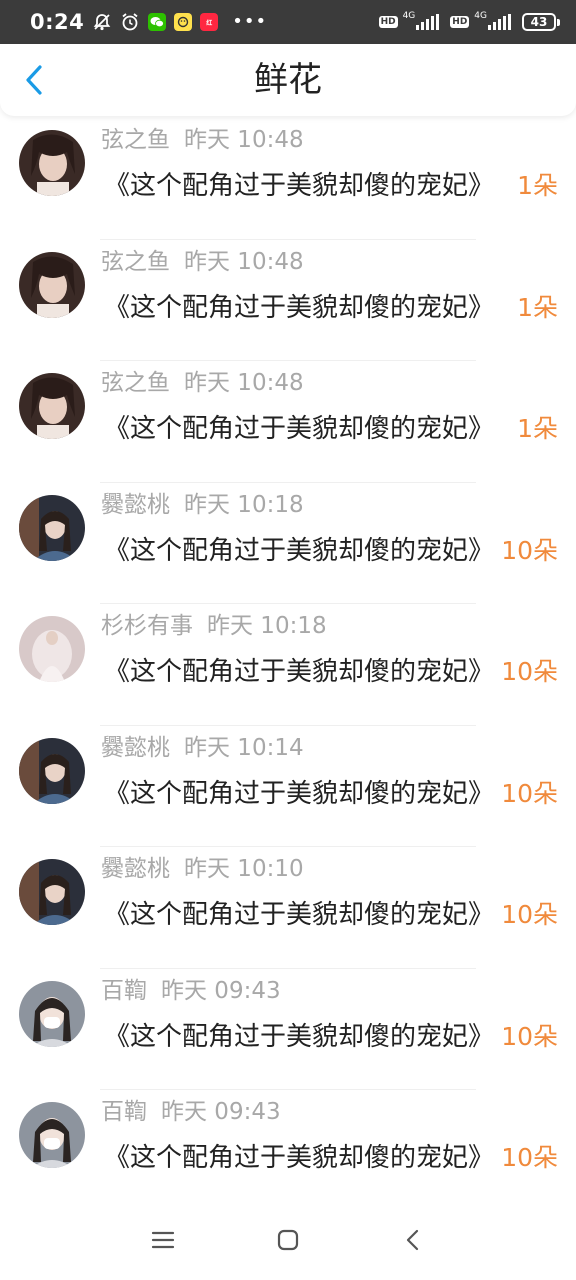 This screenshot has width=576, height=1280. I want to click on status-icons-right: HD 4G HD 4G 43, so click(469, 21).